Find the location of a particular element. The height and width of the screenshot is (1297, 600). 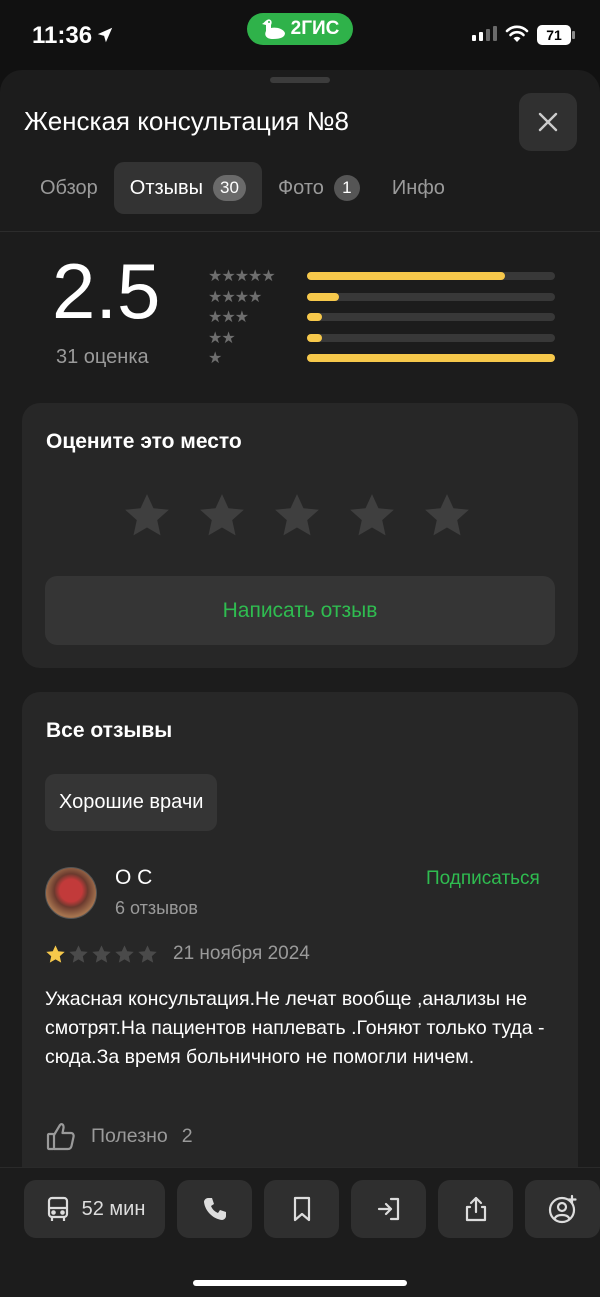

add-user-icon is located at coordinates (562, 1209).